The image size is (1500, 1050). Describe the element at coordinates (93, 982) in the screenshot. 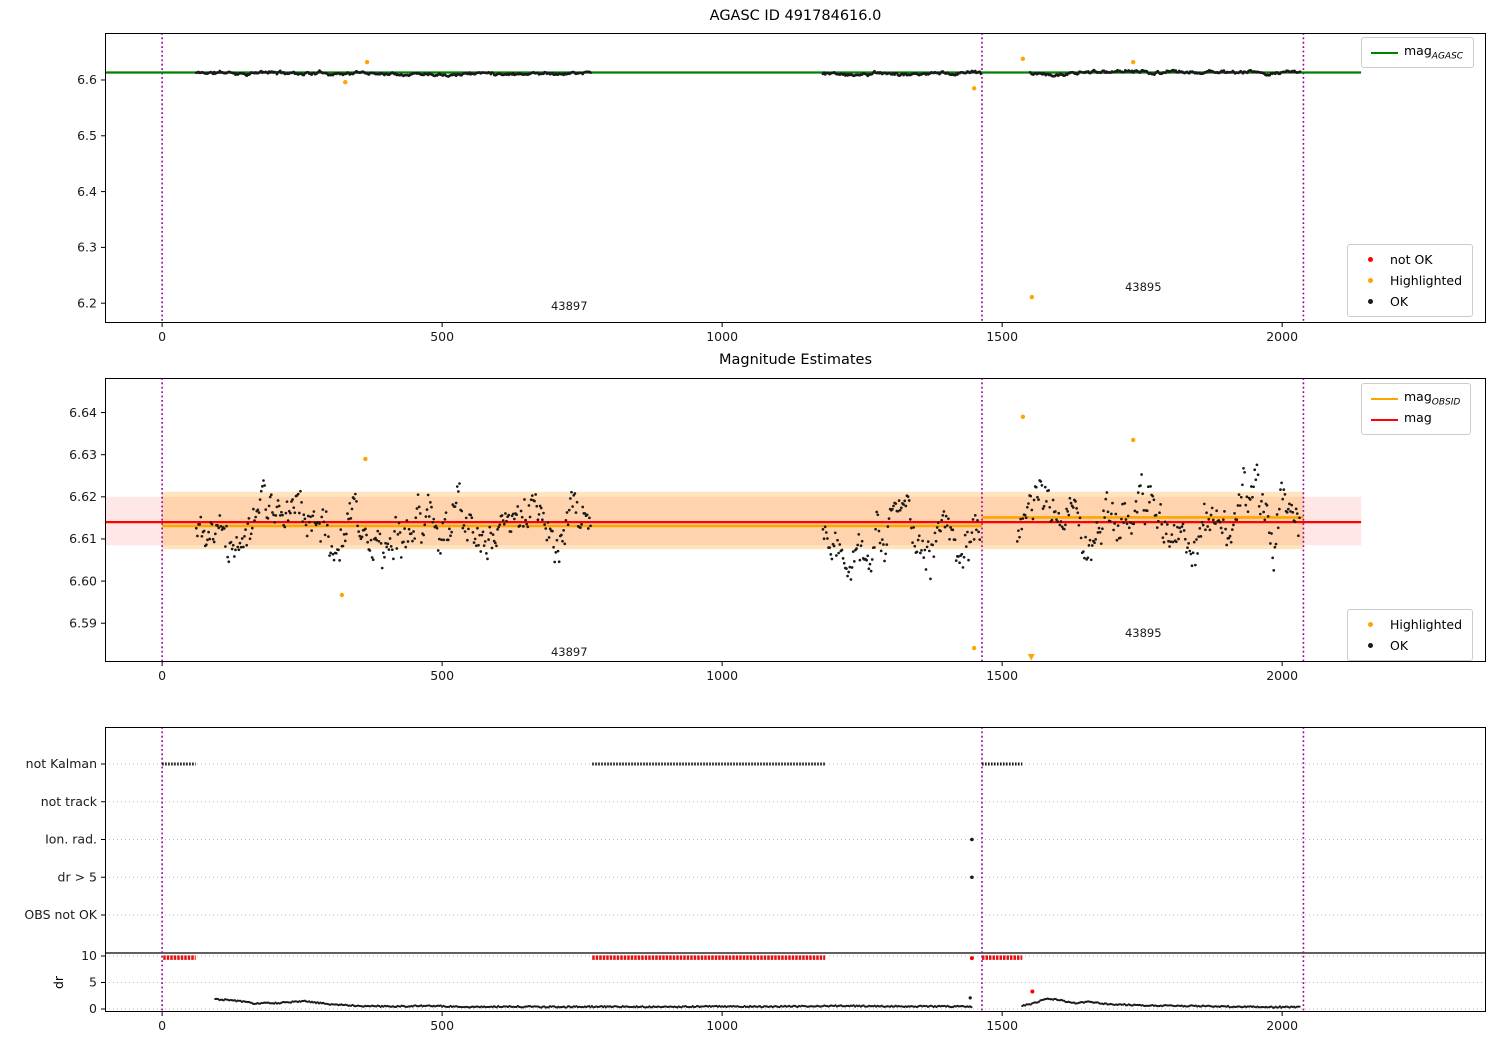

I see `y-tick-label: 5` at that location.